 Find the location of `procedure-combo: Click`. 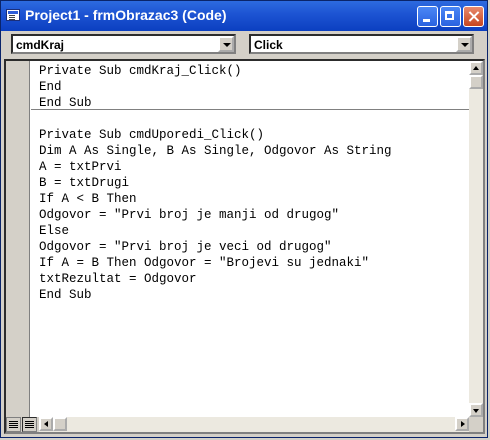

procedure-combo: Click is located at coordinates (361, 44).